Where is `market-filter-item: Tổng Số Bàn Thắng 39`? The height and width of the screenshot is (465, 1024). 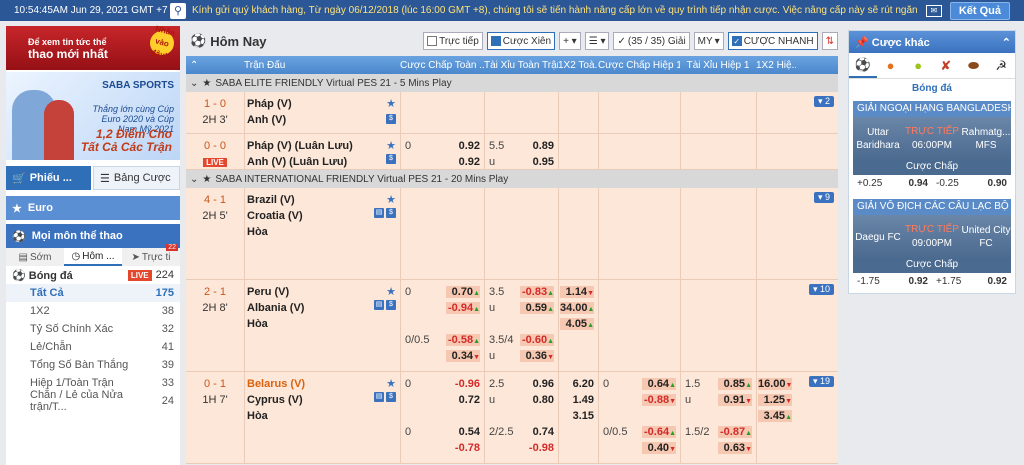 market-filter-item: Tổng Số Bàn Thắng 39 is located at coordinates (93, 365).